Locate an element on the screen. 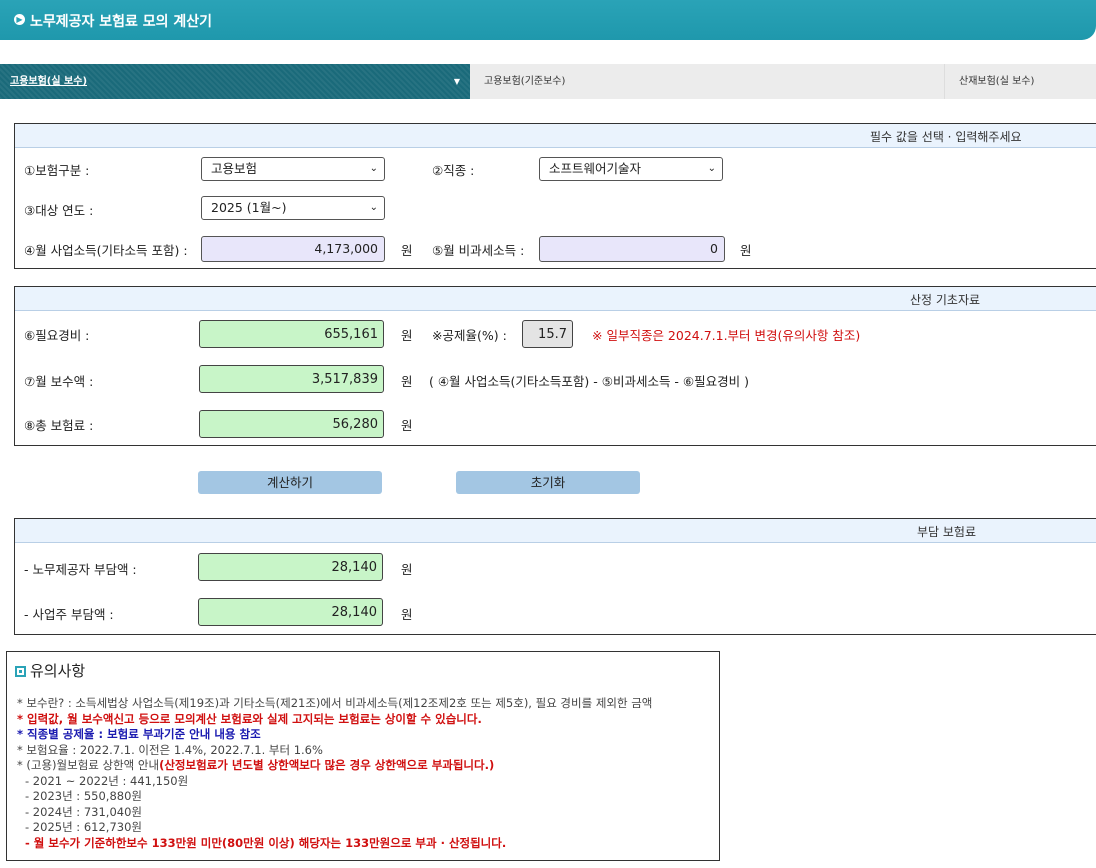 Image resolution: width=1096 pixels, height=868 pixels. total-premium-label: ⑧총 보험료 : is located at coordinates (59, 425).